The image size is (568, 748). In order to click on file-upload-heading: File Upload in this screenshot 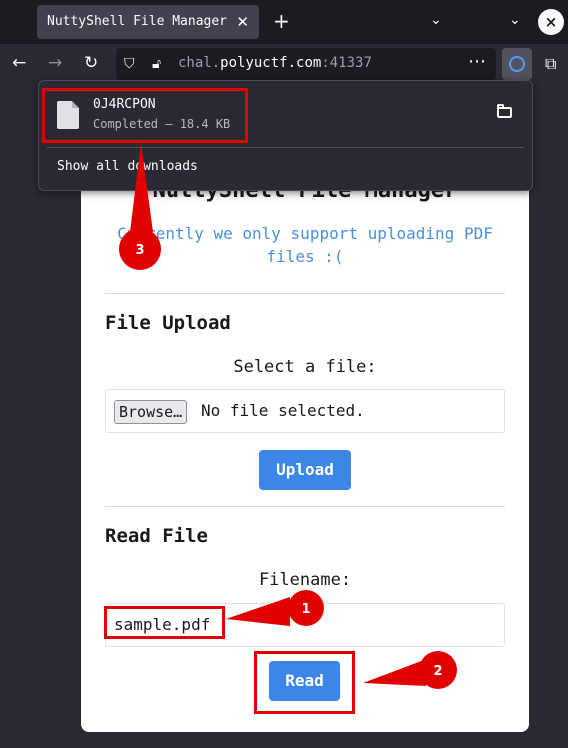, I will do `click(168, 323)`.